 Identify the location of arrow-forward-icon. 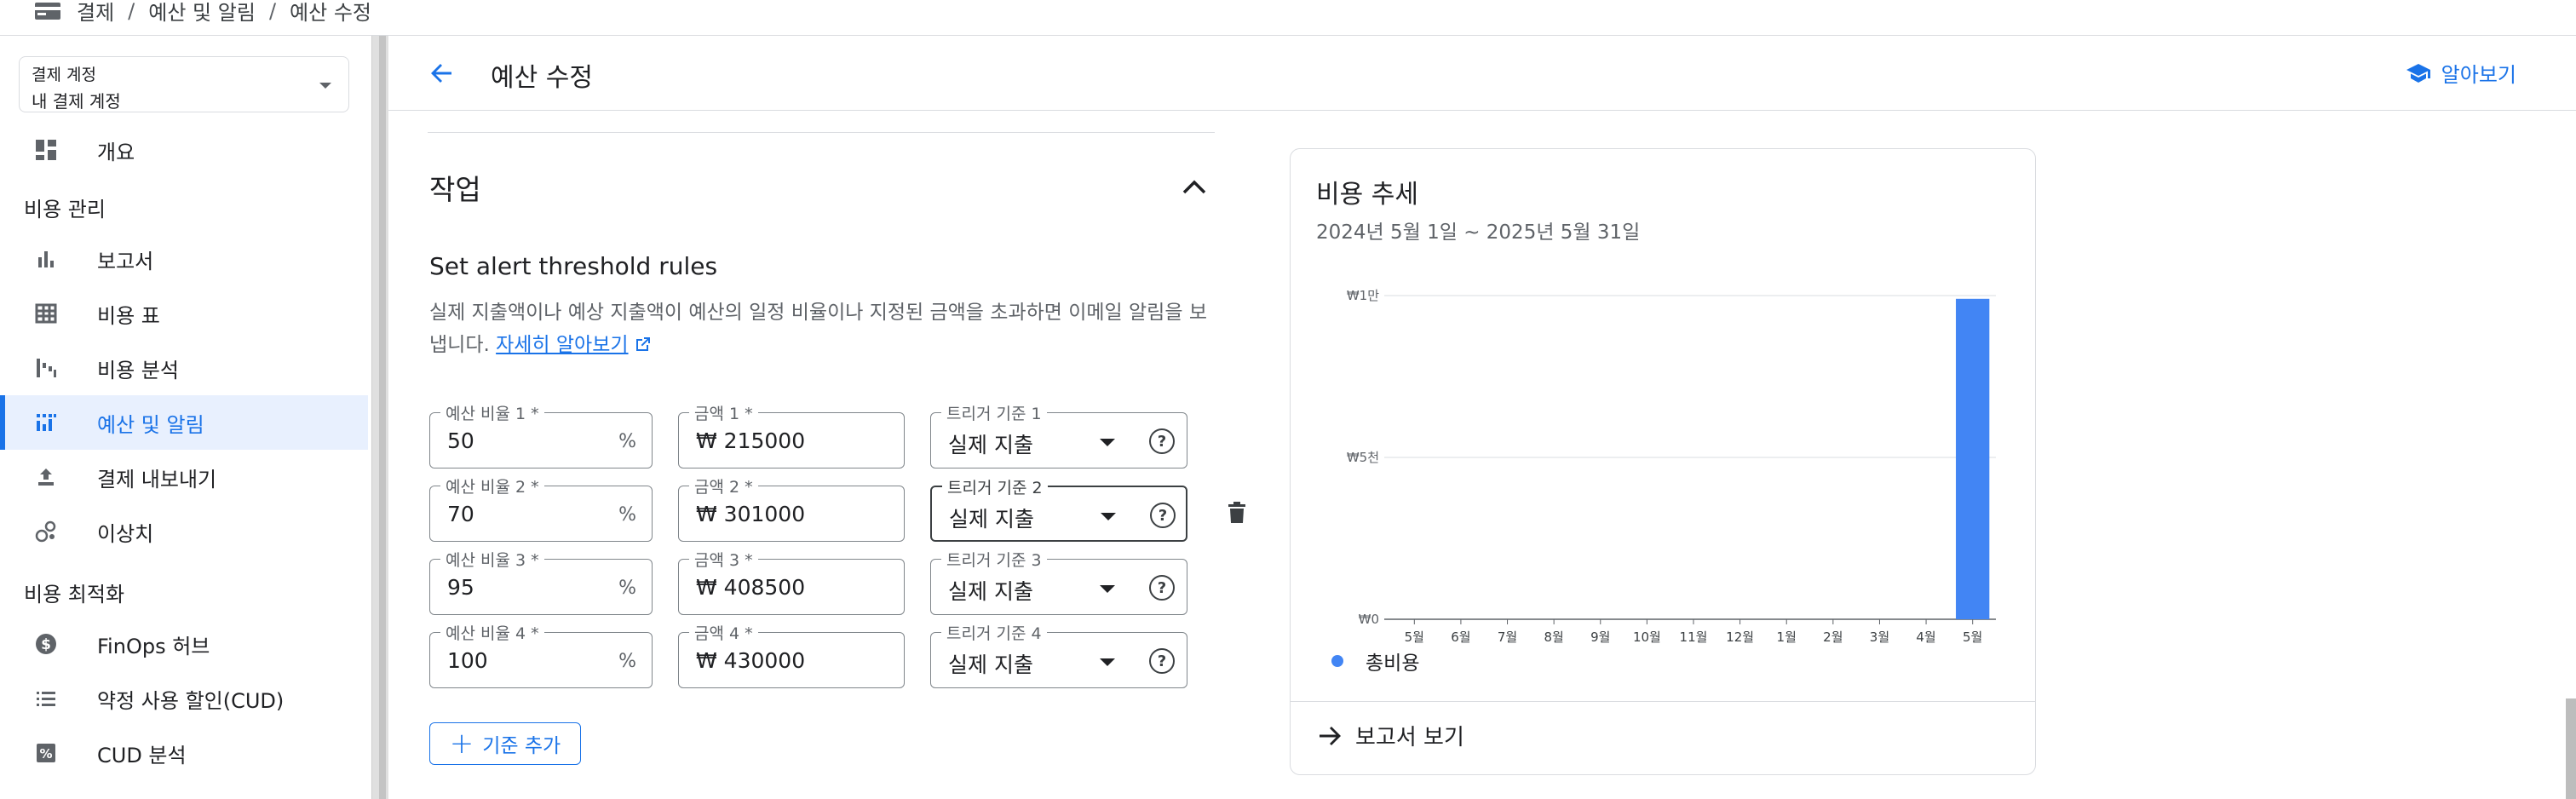
(1331, 735).